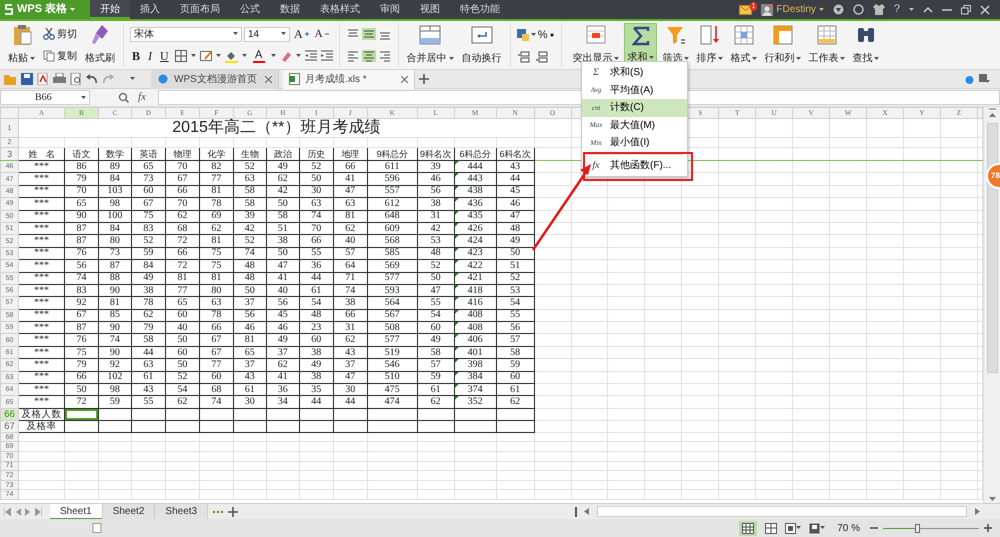 Image resolution: width=1000 pixels, height=537 pixels. Describe the element at coordinates (100, 45) in the screenshot. I see `format-painter-button: 格式刷` at that location.